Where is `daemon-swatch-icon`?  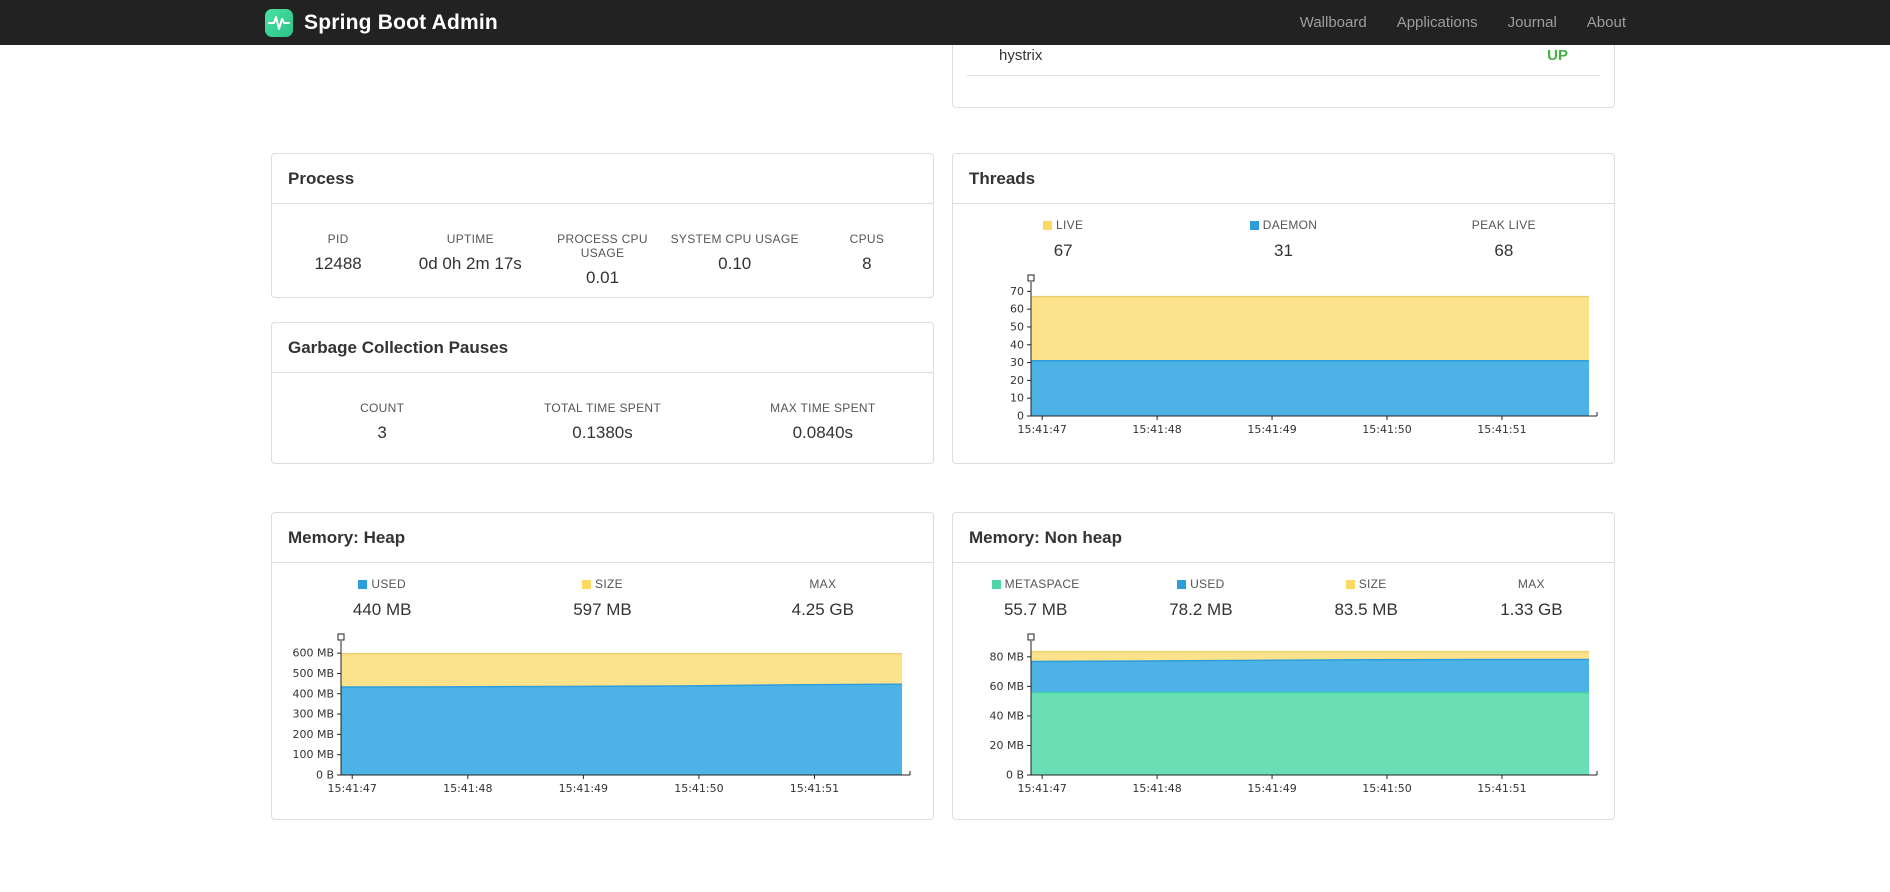 daemon-swatch-icon is located at coordinates (1254, 225).